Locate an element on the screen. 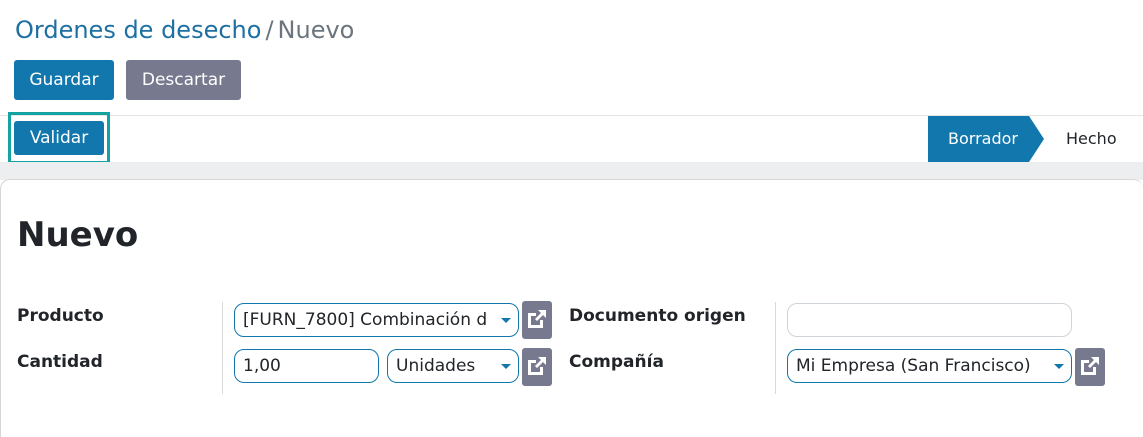 This screenshot has height=437, width=1143. stage-draft: Borrador is located at coordinates (986, 139).